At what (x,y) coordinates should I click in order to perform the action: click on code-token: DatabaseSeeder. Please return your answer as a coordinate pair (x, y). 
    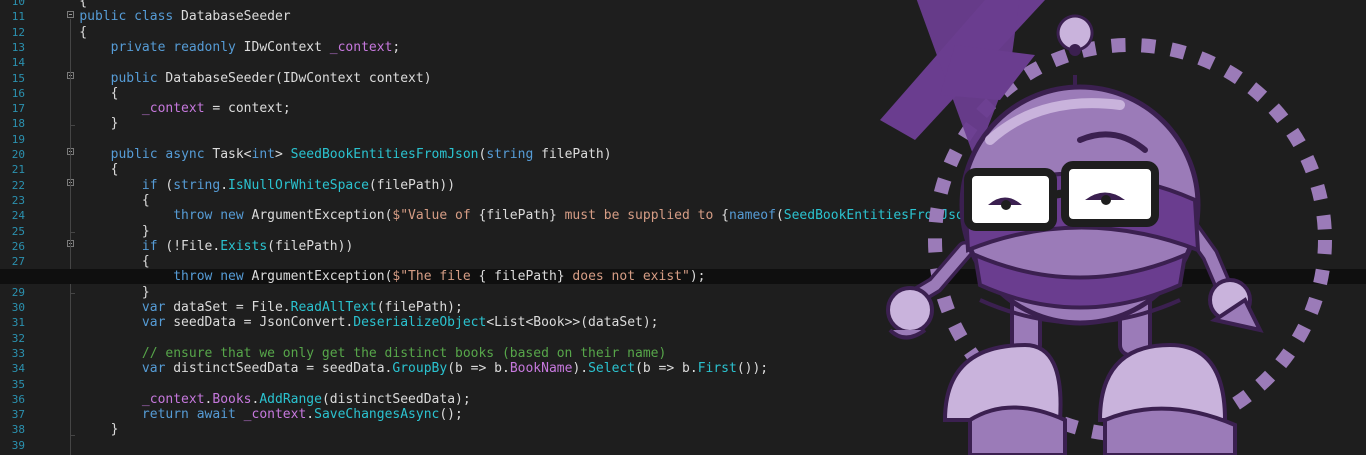
    Looking at the image, I should click on (232, 17).